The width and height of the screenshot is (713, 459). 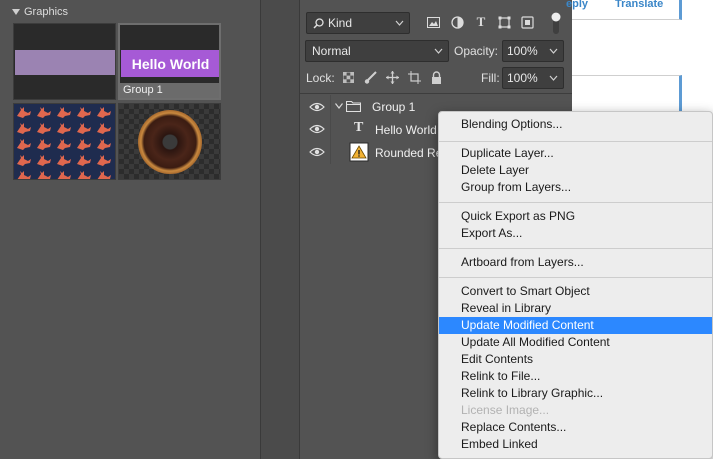 What do you see at coordinates (575, 325) in the screenshot?
I see `menu-item-update-modified-content: Update Modified Content` at bounding box center [575, 325].